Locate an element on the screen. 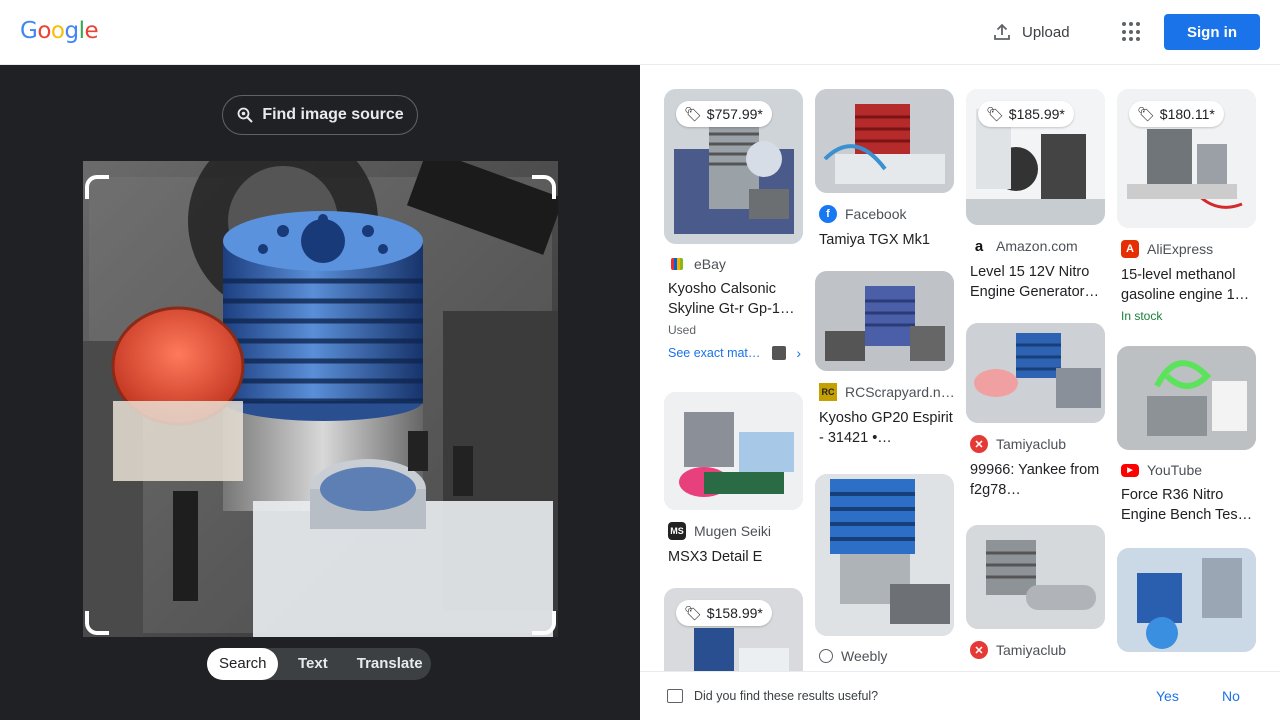  result-card: ✕ Tamiyaclub is located at coordinates (1035, 592).